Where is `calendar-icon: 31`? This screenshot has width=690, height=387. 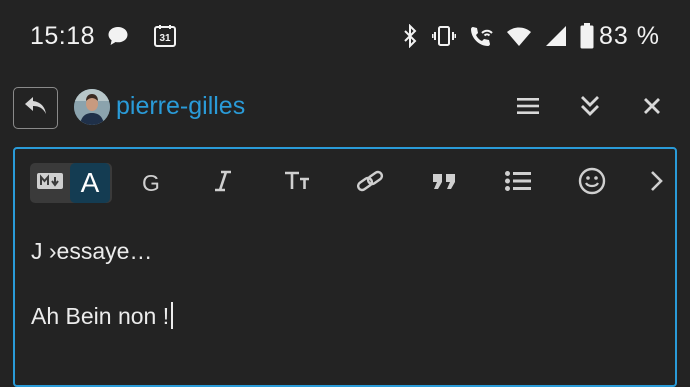 calendar-icon: 31 is located at coordinates (165, 36).